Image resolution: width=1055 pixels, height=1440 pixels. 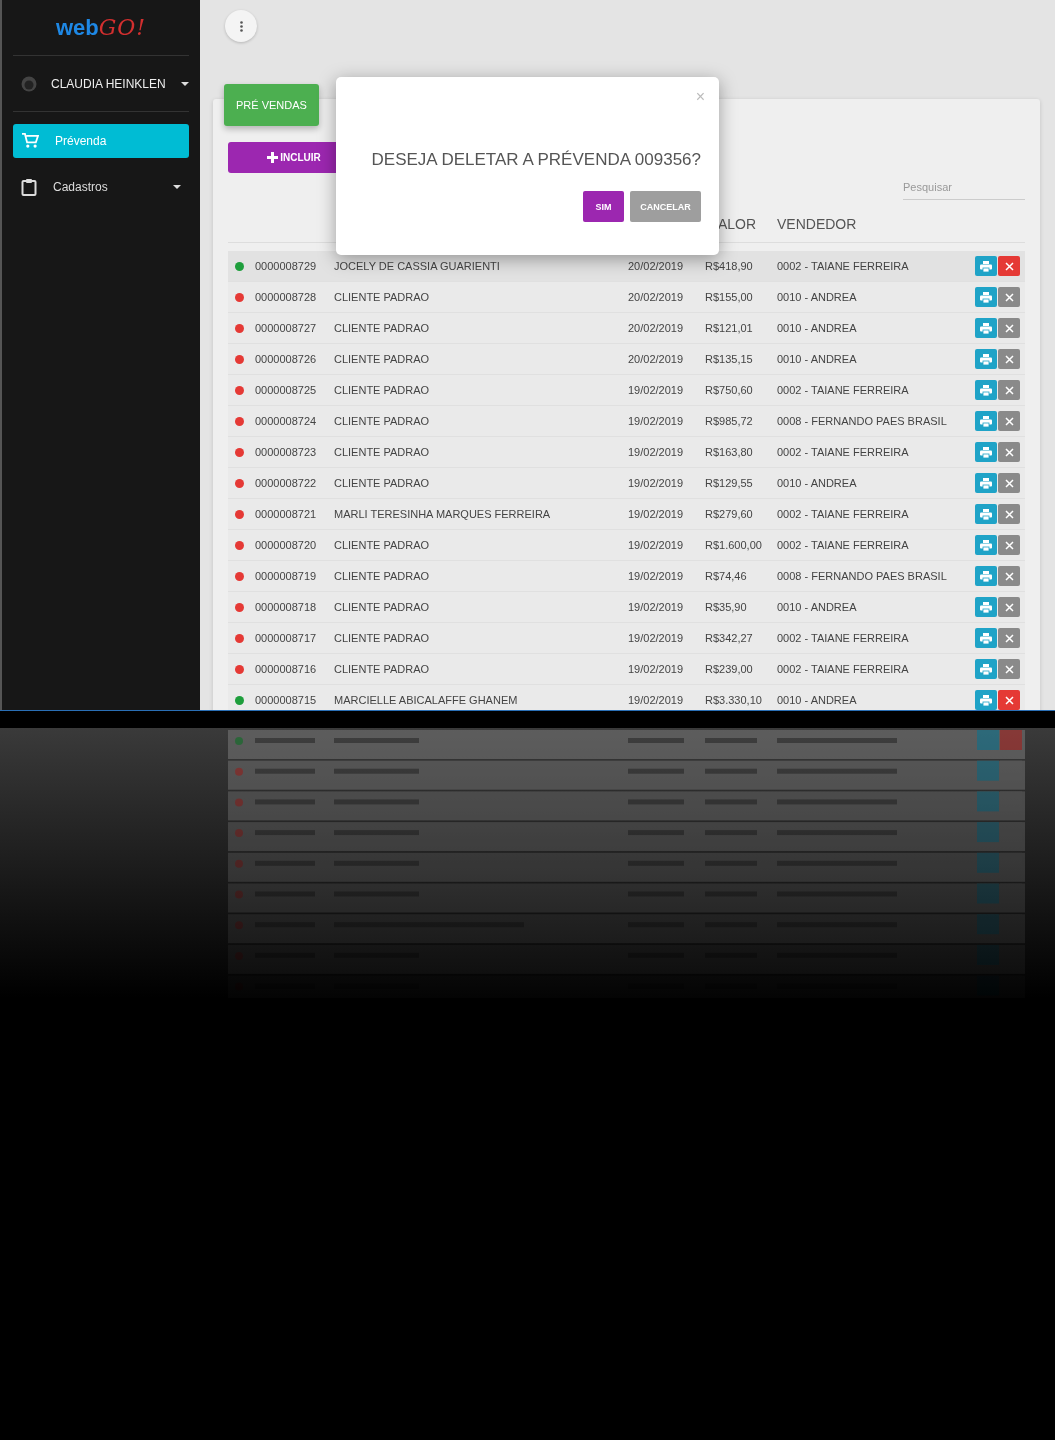 What do you see at coordinates (729, 359) in the screenshot?
I see `table-cell-text: R$135,15` at bounding box center [729, 359].